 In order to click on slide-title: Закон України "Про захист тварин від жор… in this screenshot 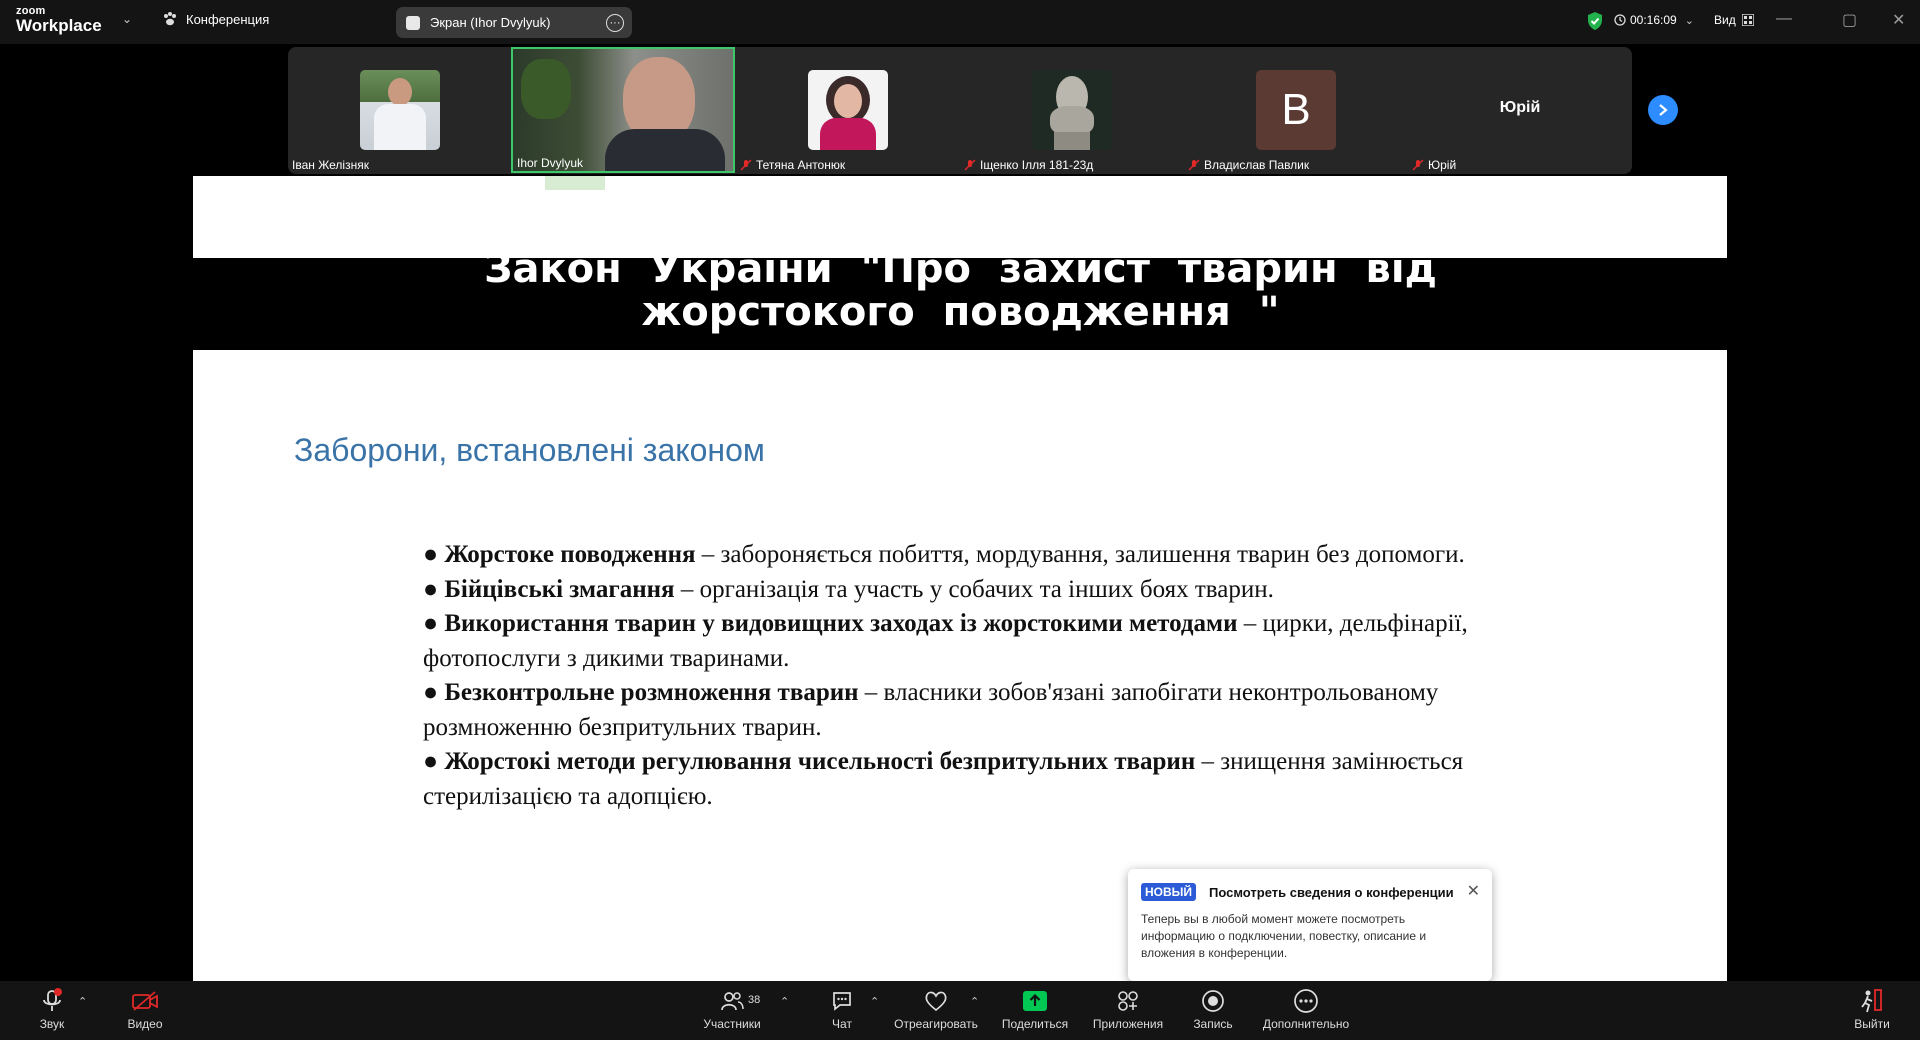, I will do `click(960, 290)`.